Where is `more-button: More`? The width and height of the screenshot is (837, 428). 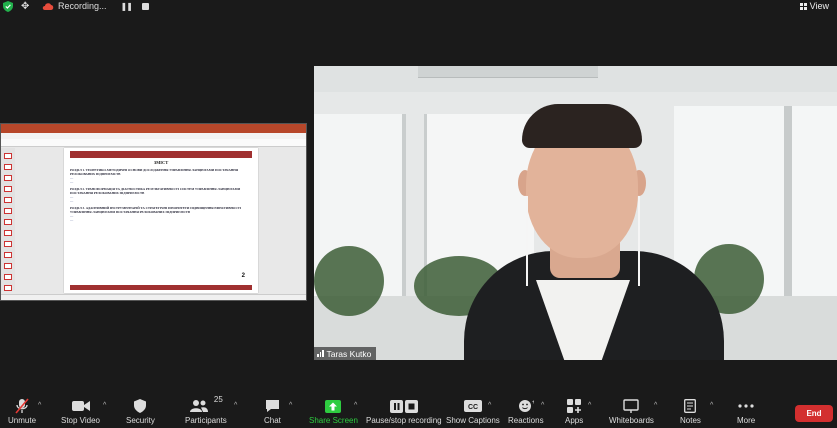 more-button: More is located at coordinates (746, 410).